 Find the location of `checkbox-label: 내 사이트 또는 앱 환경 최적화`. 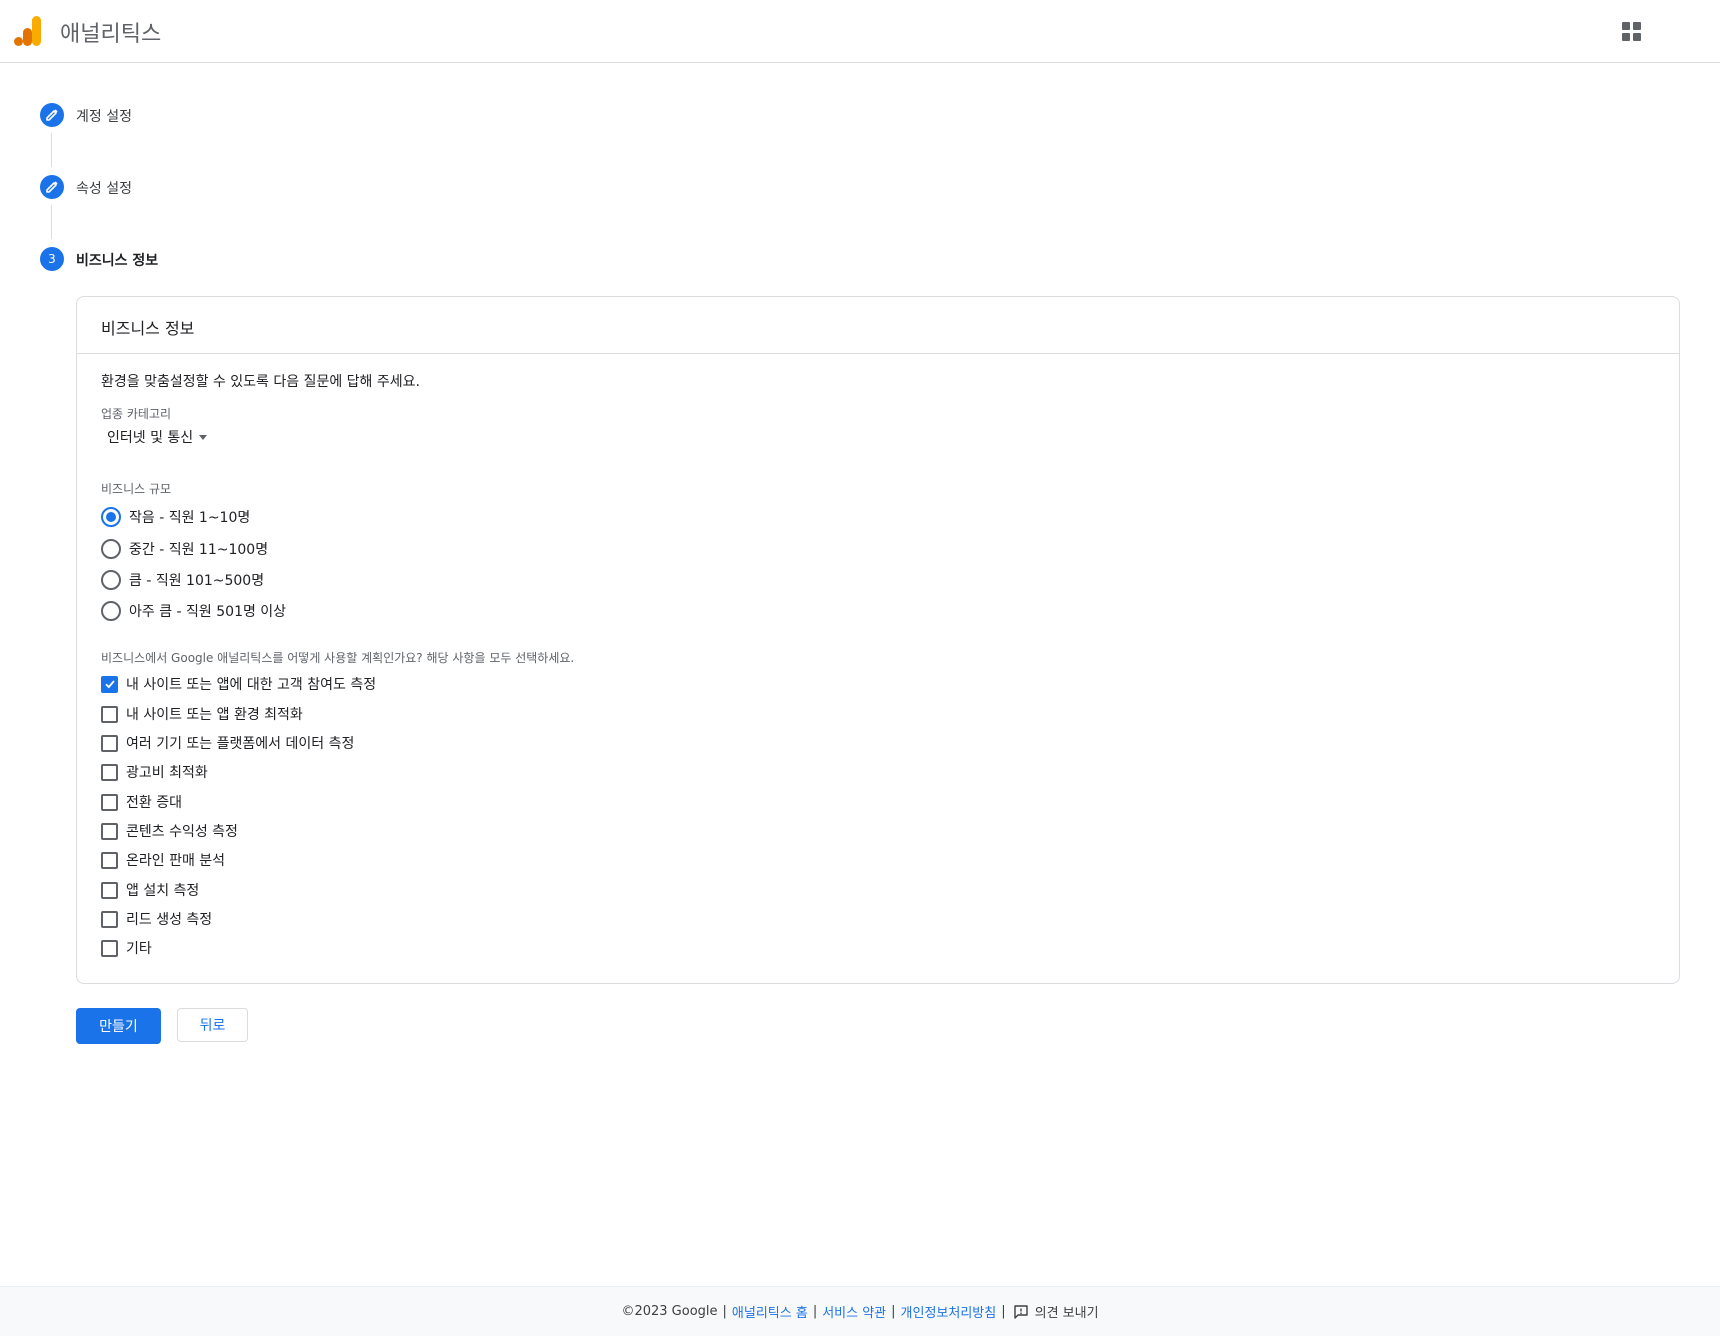

checkbox-label: 내 사이트 또는 앱 환경 최적화 is located at coordinates (214, 715).